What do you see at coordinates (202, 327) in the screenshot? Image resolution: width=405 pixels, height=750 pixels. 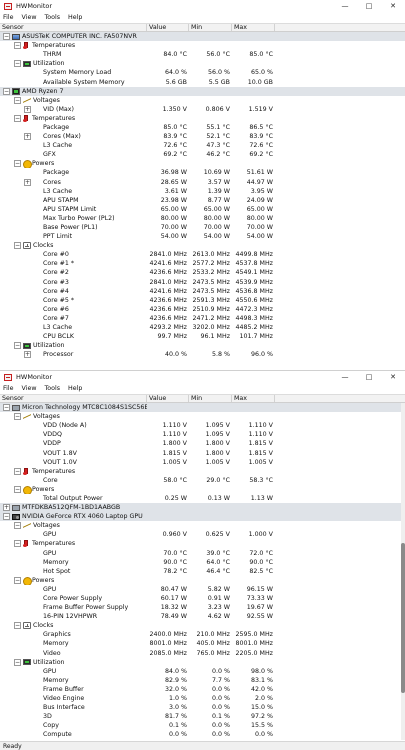 I see `sensor-row: L3 Cache 4293.2 MHz 3202.0 MHz 4485.2 MHz` at bounding box center [202, 327].